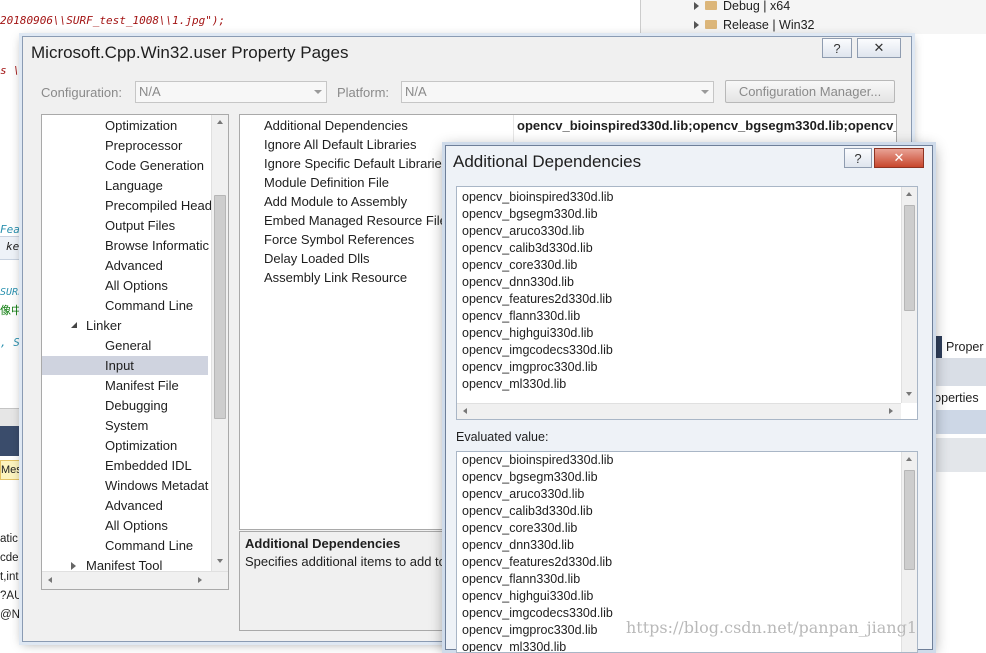 The image size is (986, 653). Describe the element at coordinates (125, 325) in the screenshot. I see `tree-item: Linker` at that location.